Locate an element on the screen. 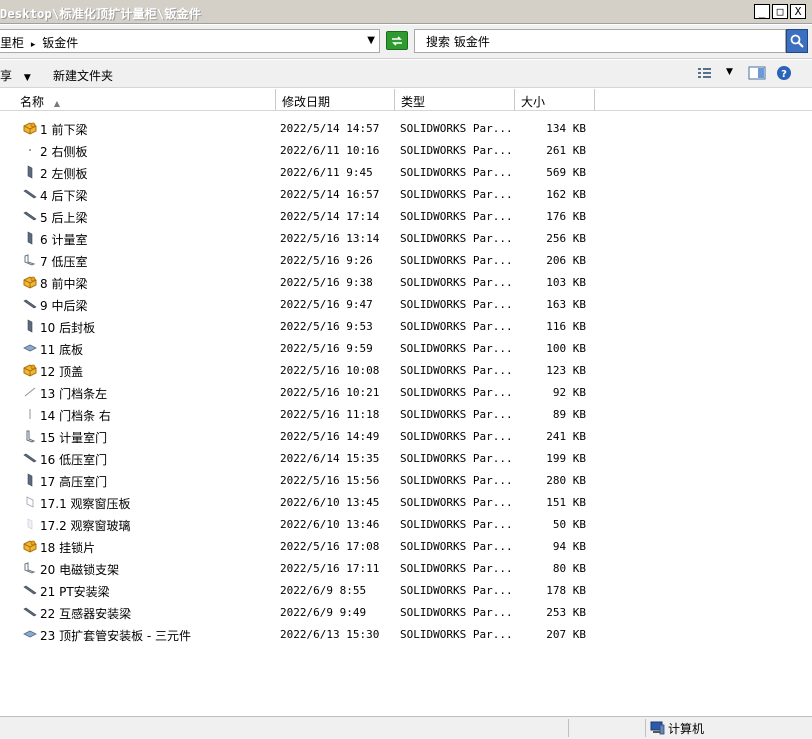 This screenshot has height=739, width=812. file-date: 2022/5/14 16:57 is located at coordinates (330, 194).